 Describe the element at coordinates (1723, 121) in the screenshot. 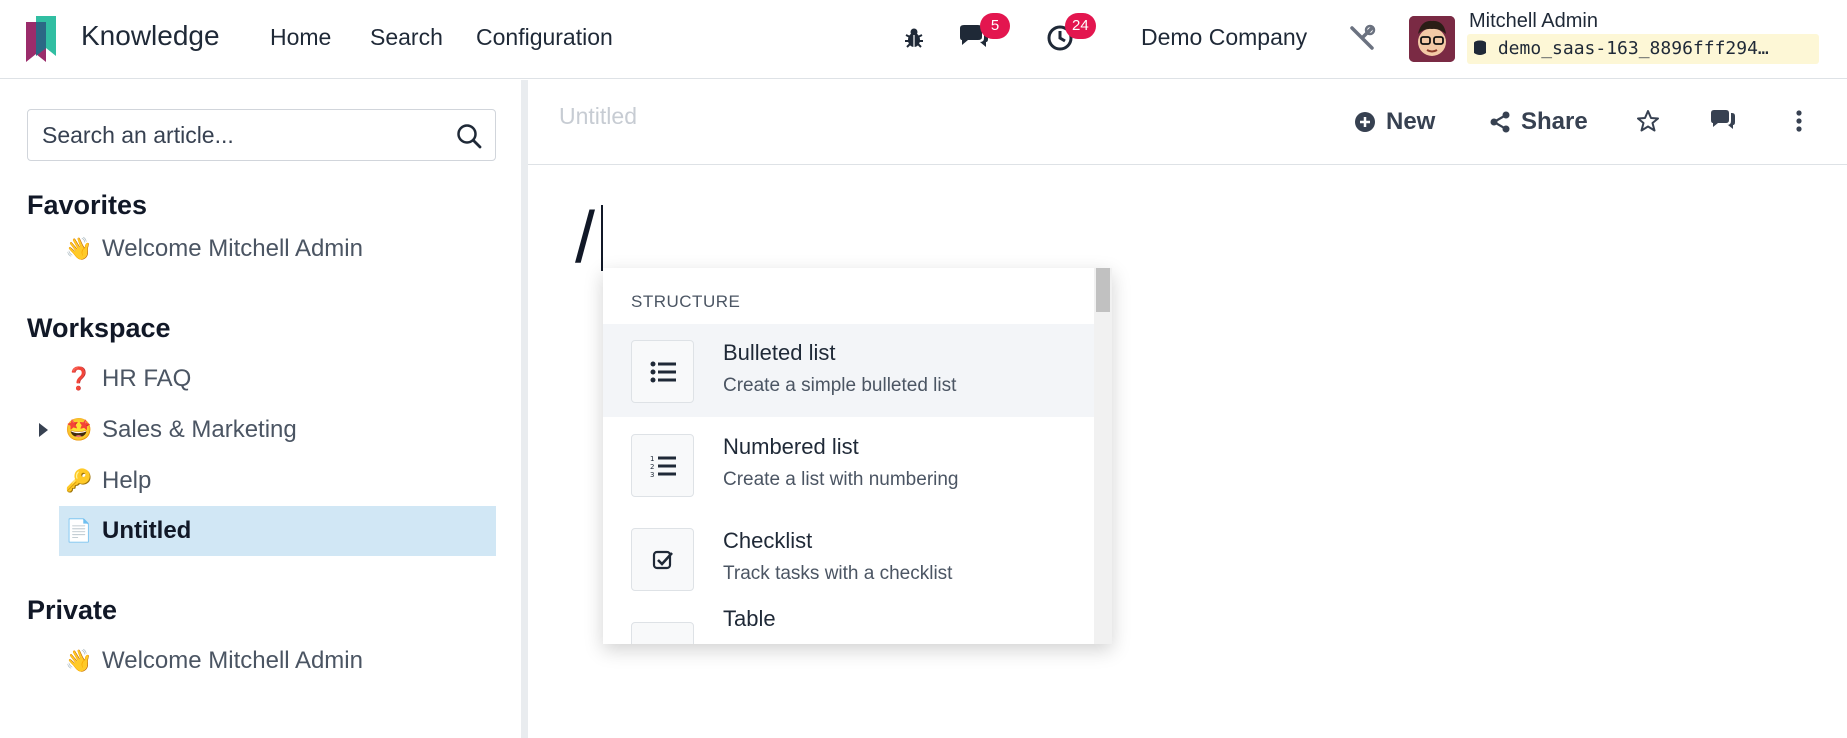

I see `comments-icon` at that location.